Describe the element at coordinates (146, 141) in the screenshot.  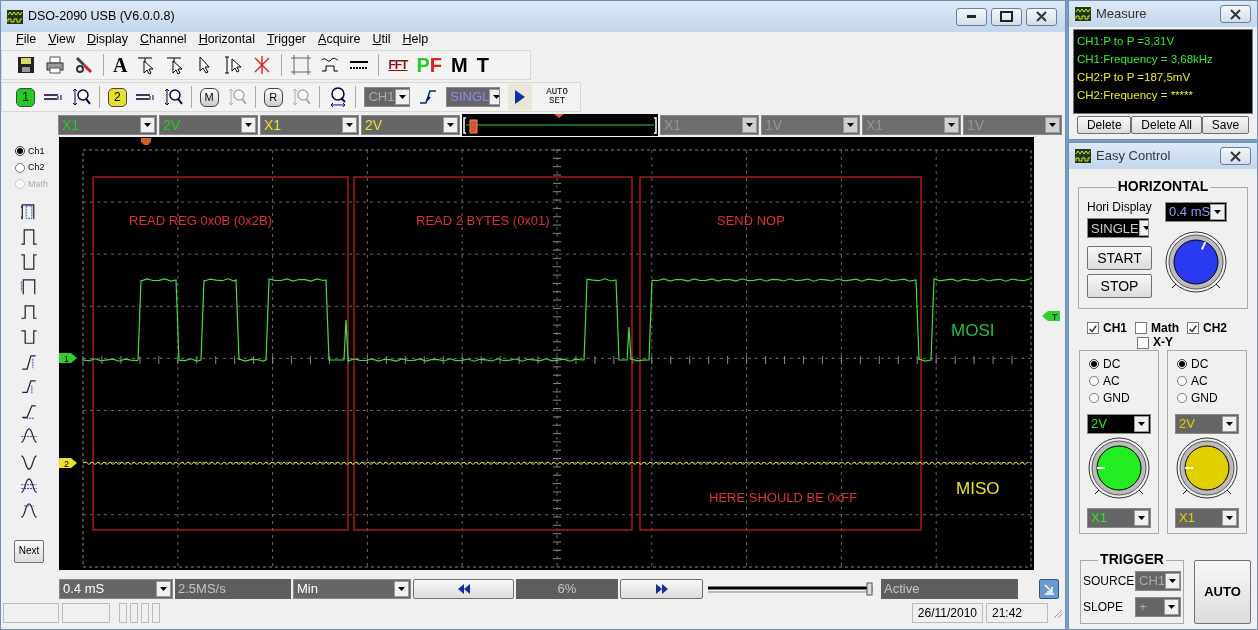
I see `trigger-position-icon` at that location.